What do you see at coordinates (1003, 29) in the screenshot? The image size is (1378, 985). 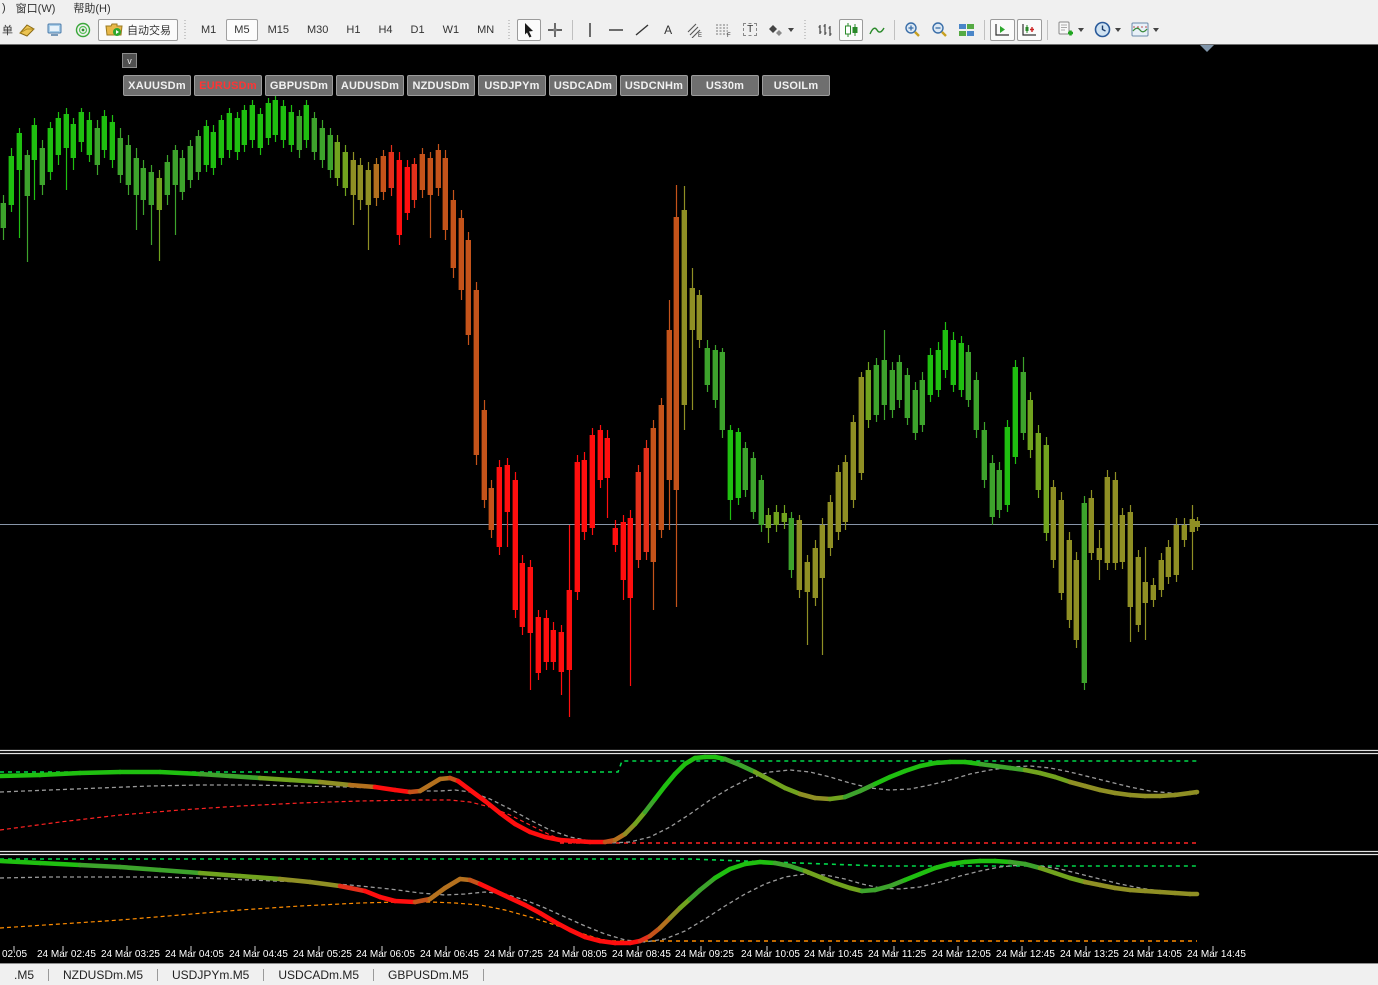 I see `auto-scroll-button` at bounding box center [1003, 29].